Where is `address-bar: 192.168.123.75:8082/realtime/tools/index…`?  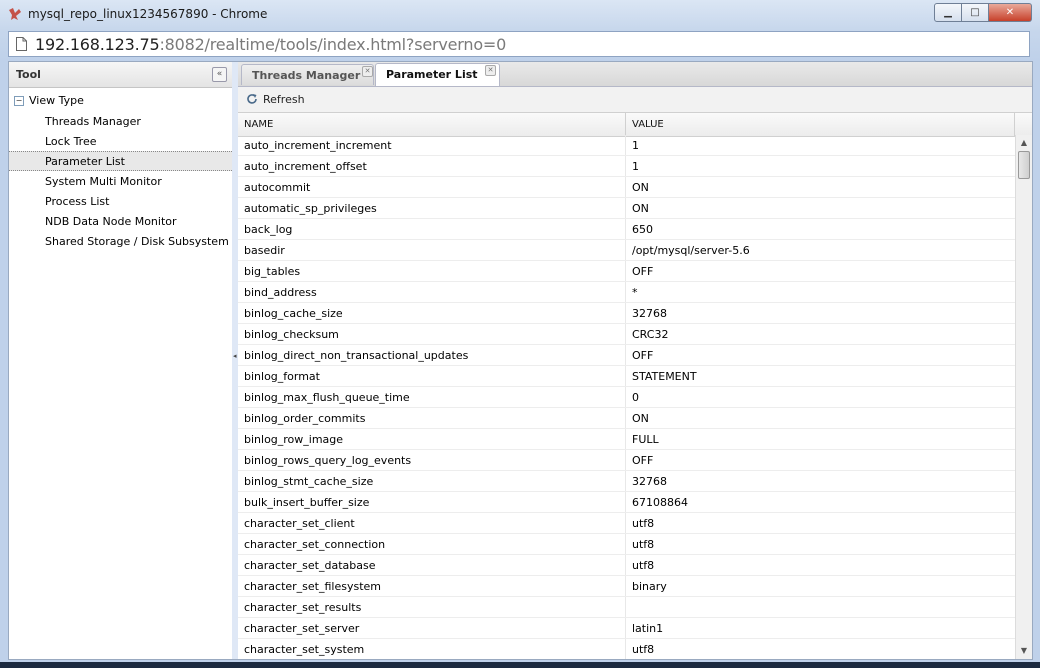 address-bar: 192.168.123.75:8082/realtime/tools/index… is located at coordinates (519, 44).